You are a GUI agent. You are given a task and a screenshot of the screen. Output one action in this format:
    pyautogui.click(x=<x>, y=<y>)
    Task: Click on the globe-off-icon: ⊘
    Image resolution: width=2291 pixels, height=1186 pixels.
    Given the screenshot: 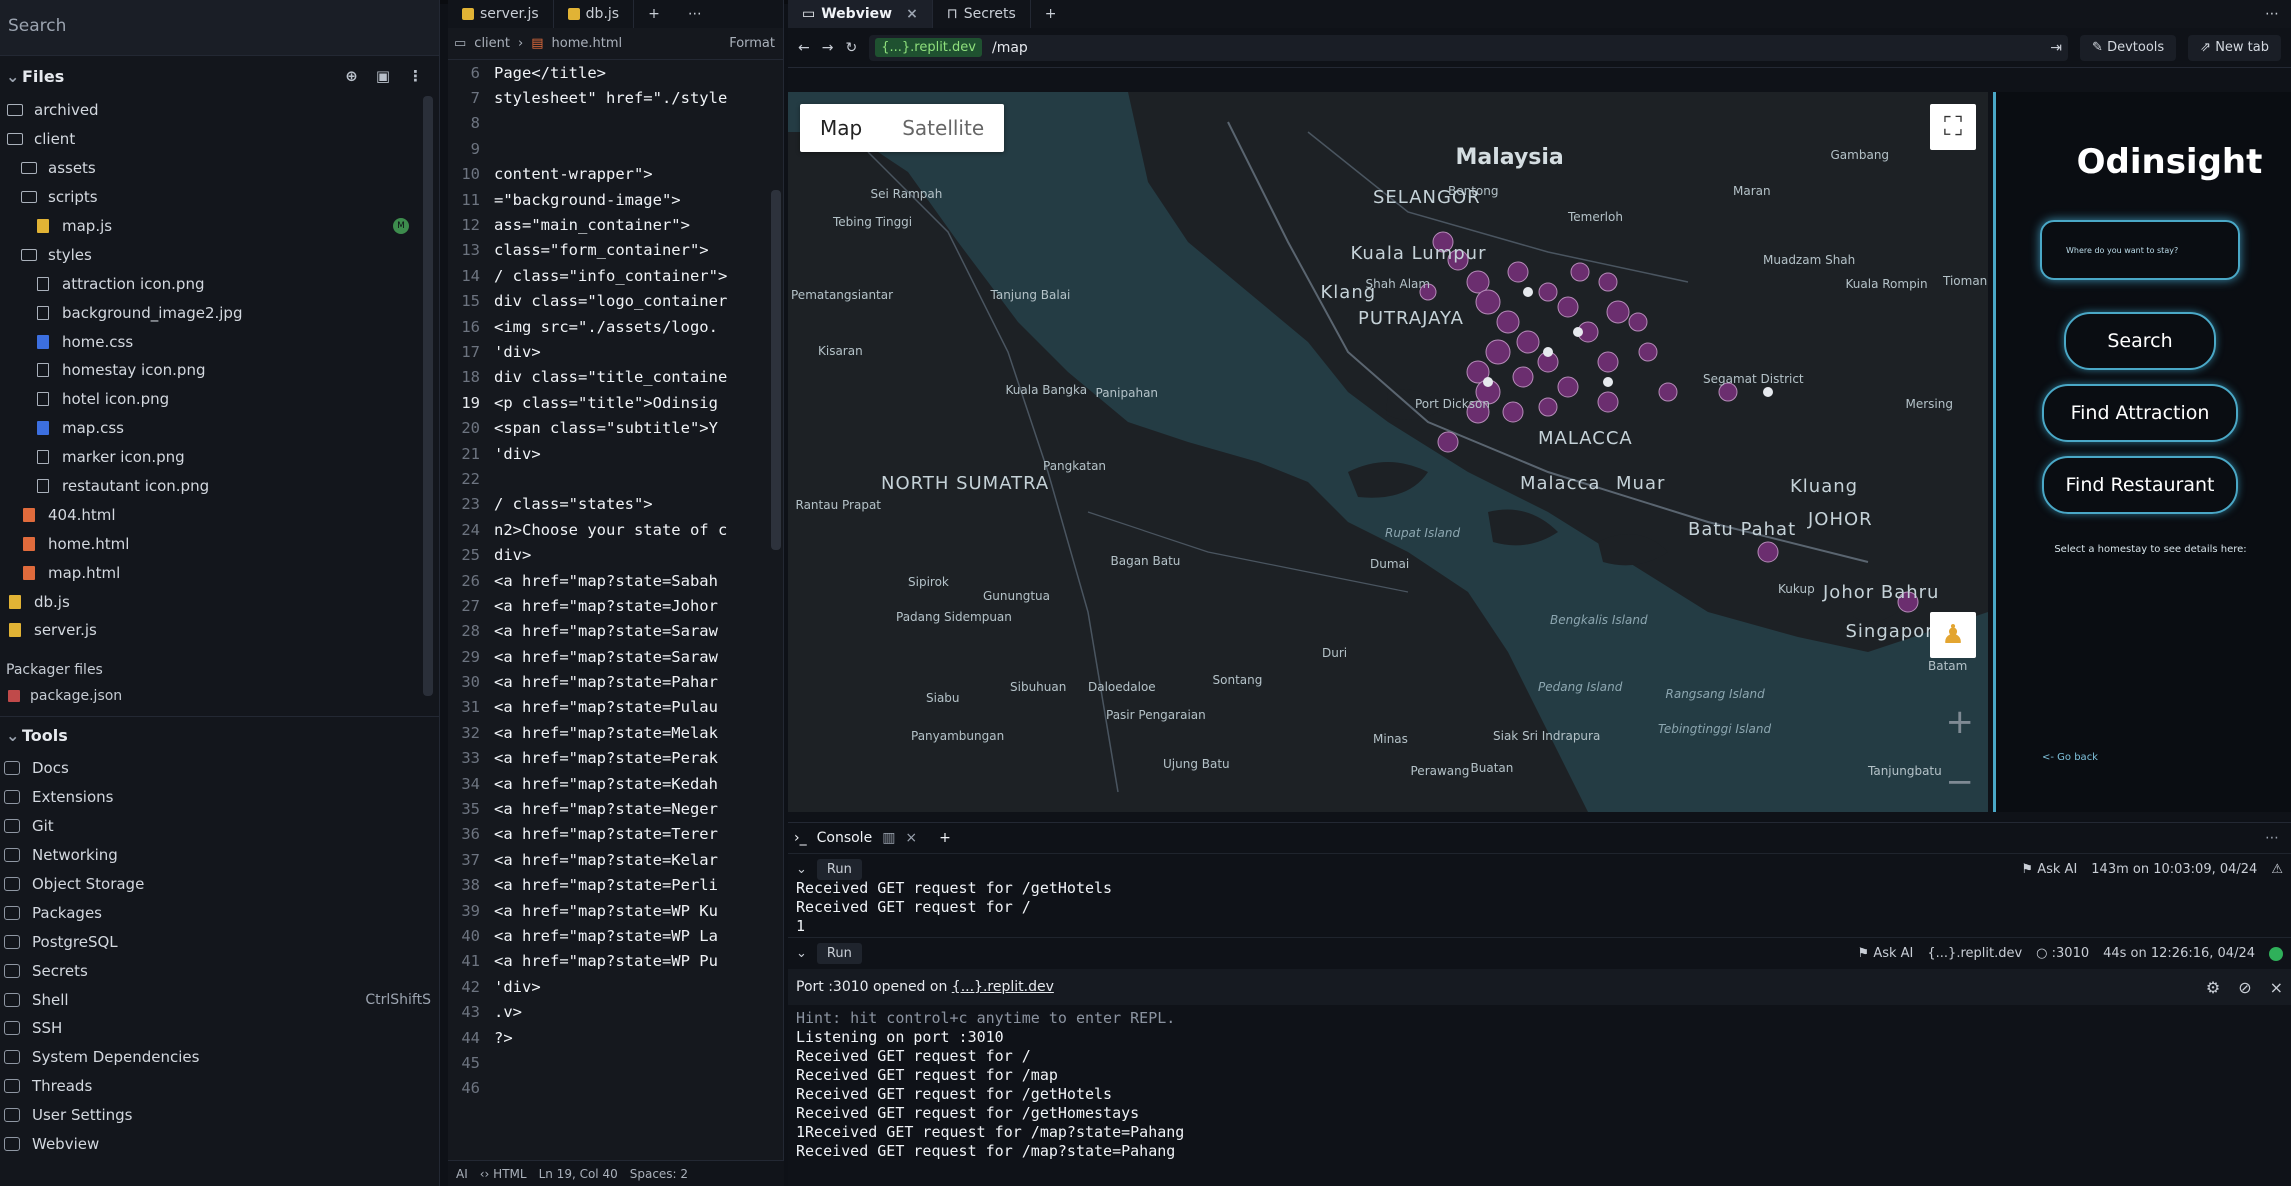 What is the action you would take?
    pyautogui.click(x=2244, y=987)
    